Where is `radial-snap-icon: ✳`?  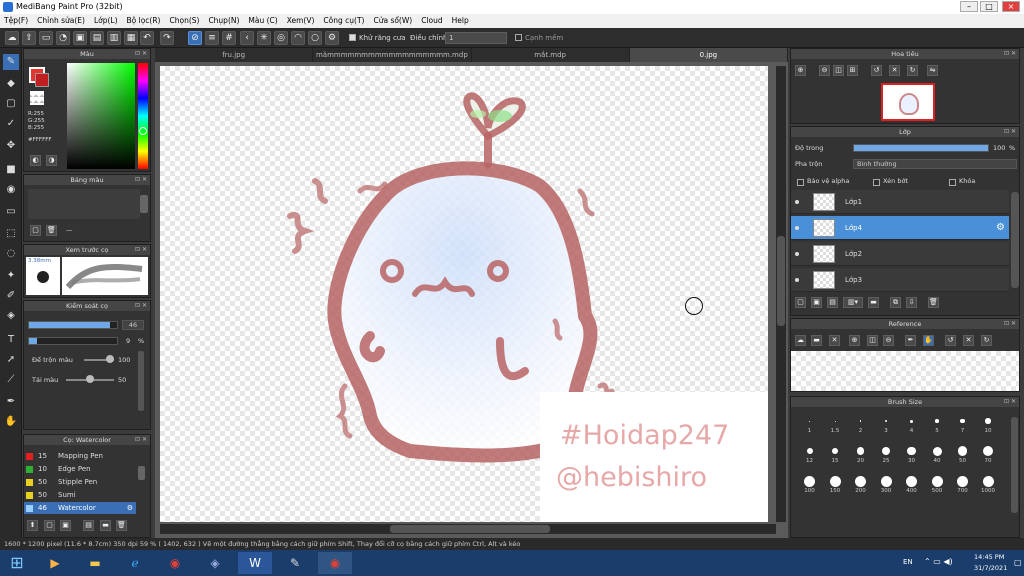 radial-snap-icon: ✳ is located at coordinates (264, 38).